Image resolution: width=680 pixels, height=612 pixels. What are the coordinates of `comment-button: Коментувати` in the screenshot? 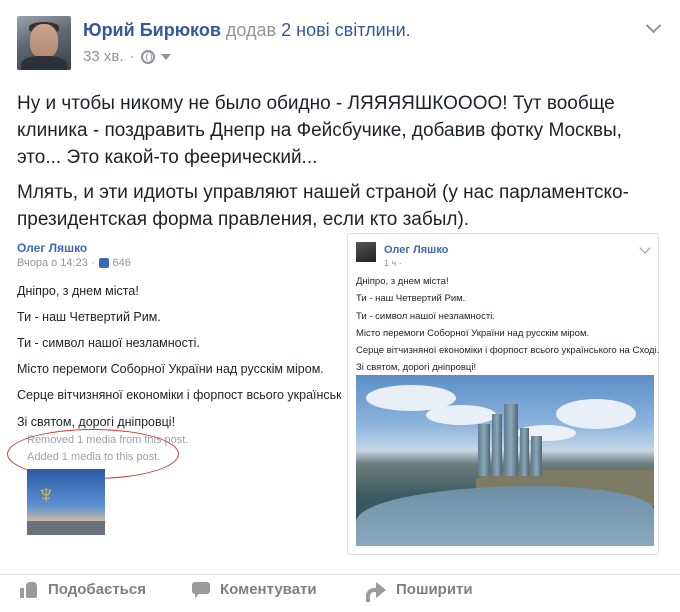 It's located at (254, 589).